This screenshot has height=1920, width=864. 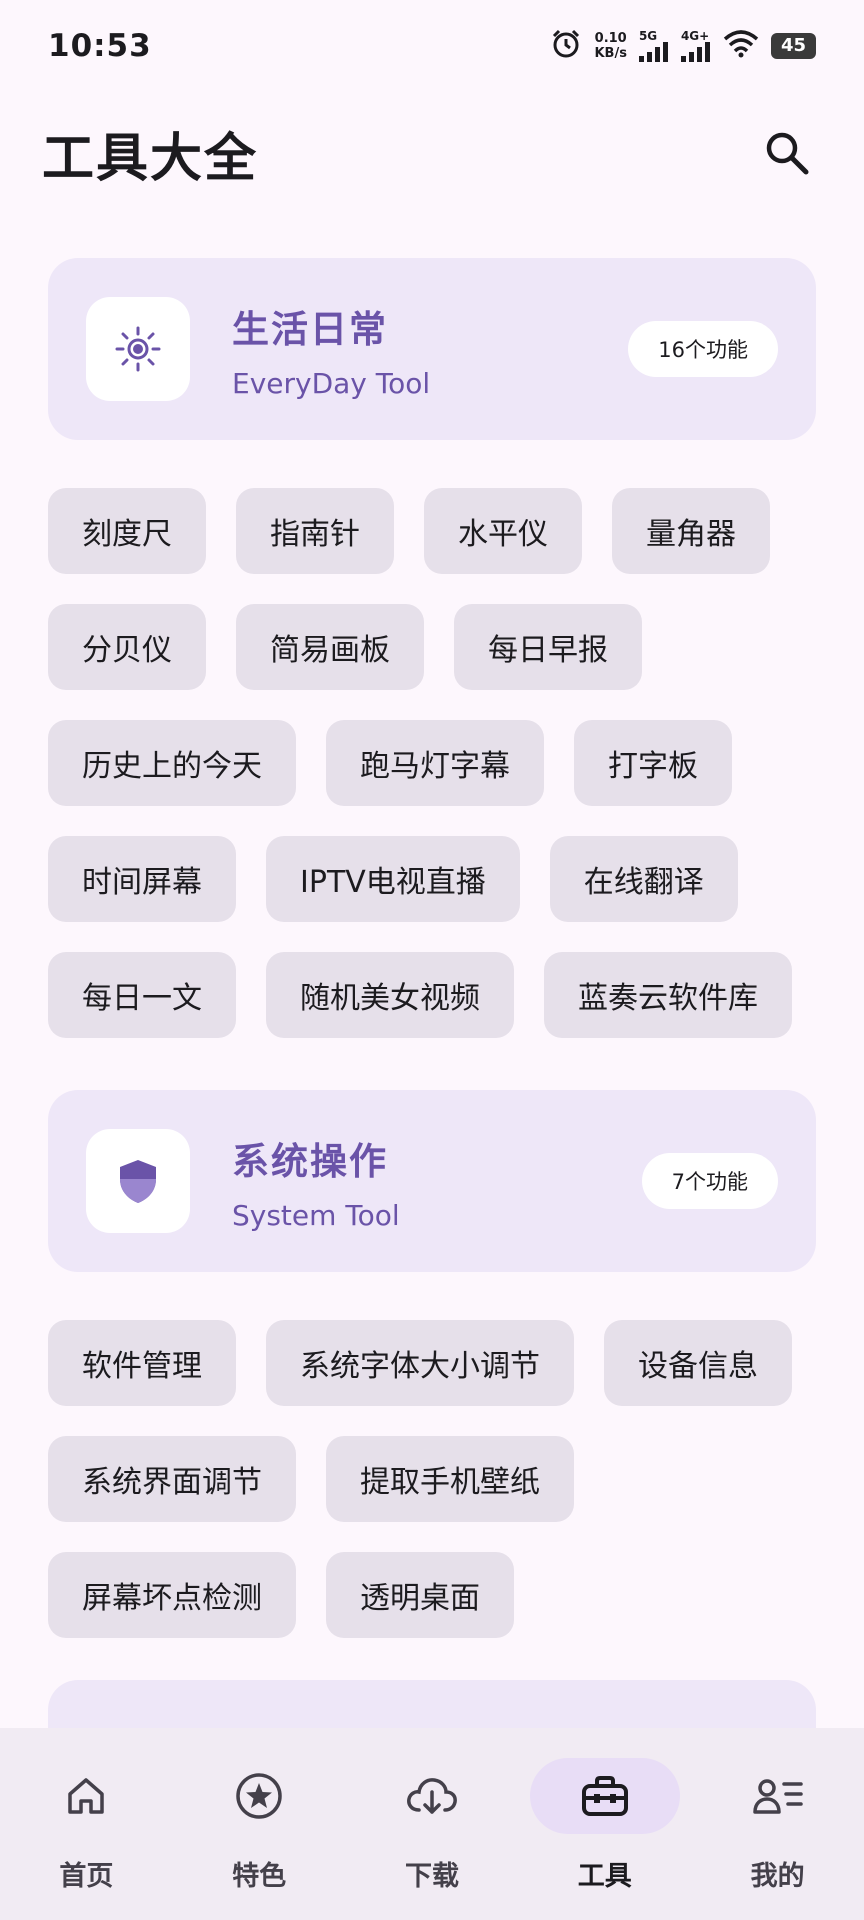 What do you see at coordinates (127, 531) in the screenshot?
I see `tool-chip: 刻度尺` at bounding box center [127, 531].